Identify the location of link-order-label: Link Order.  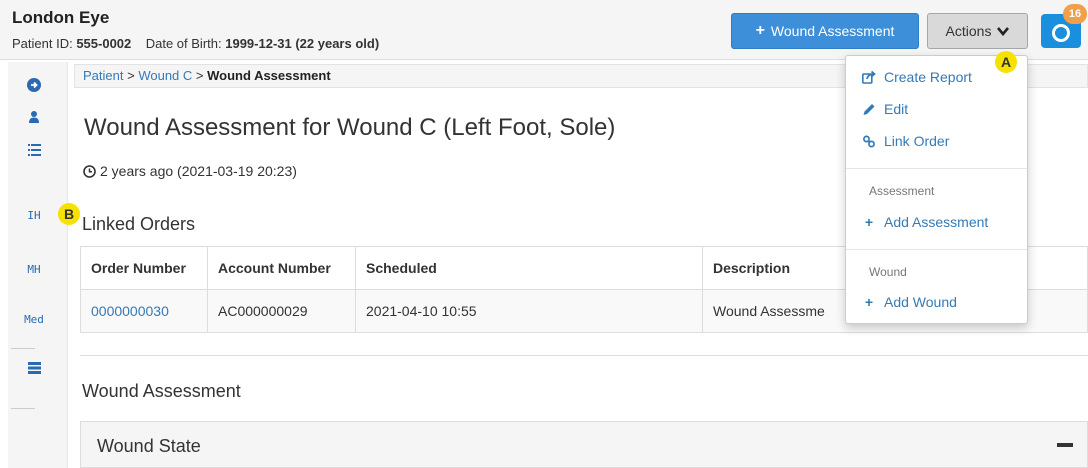
(917, 141).